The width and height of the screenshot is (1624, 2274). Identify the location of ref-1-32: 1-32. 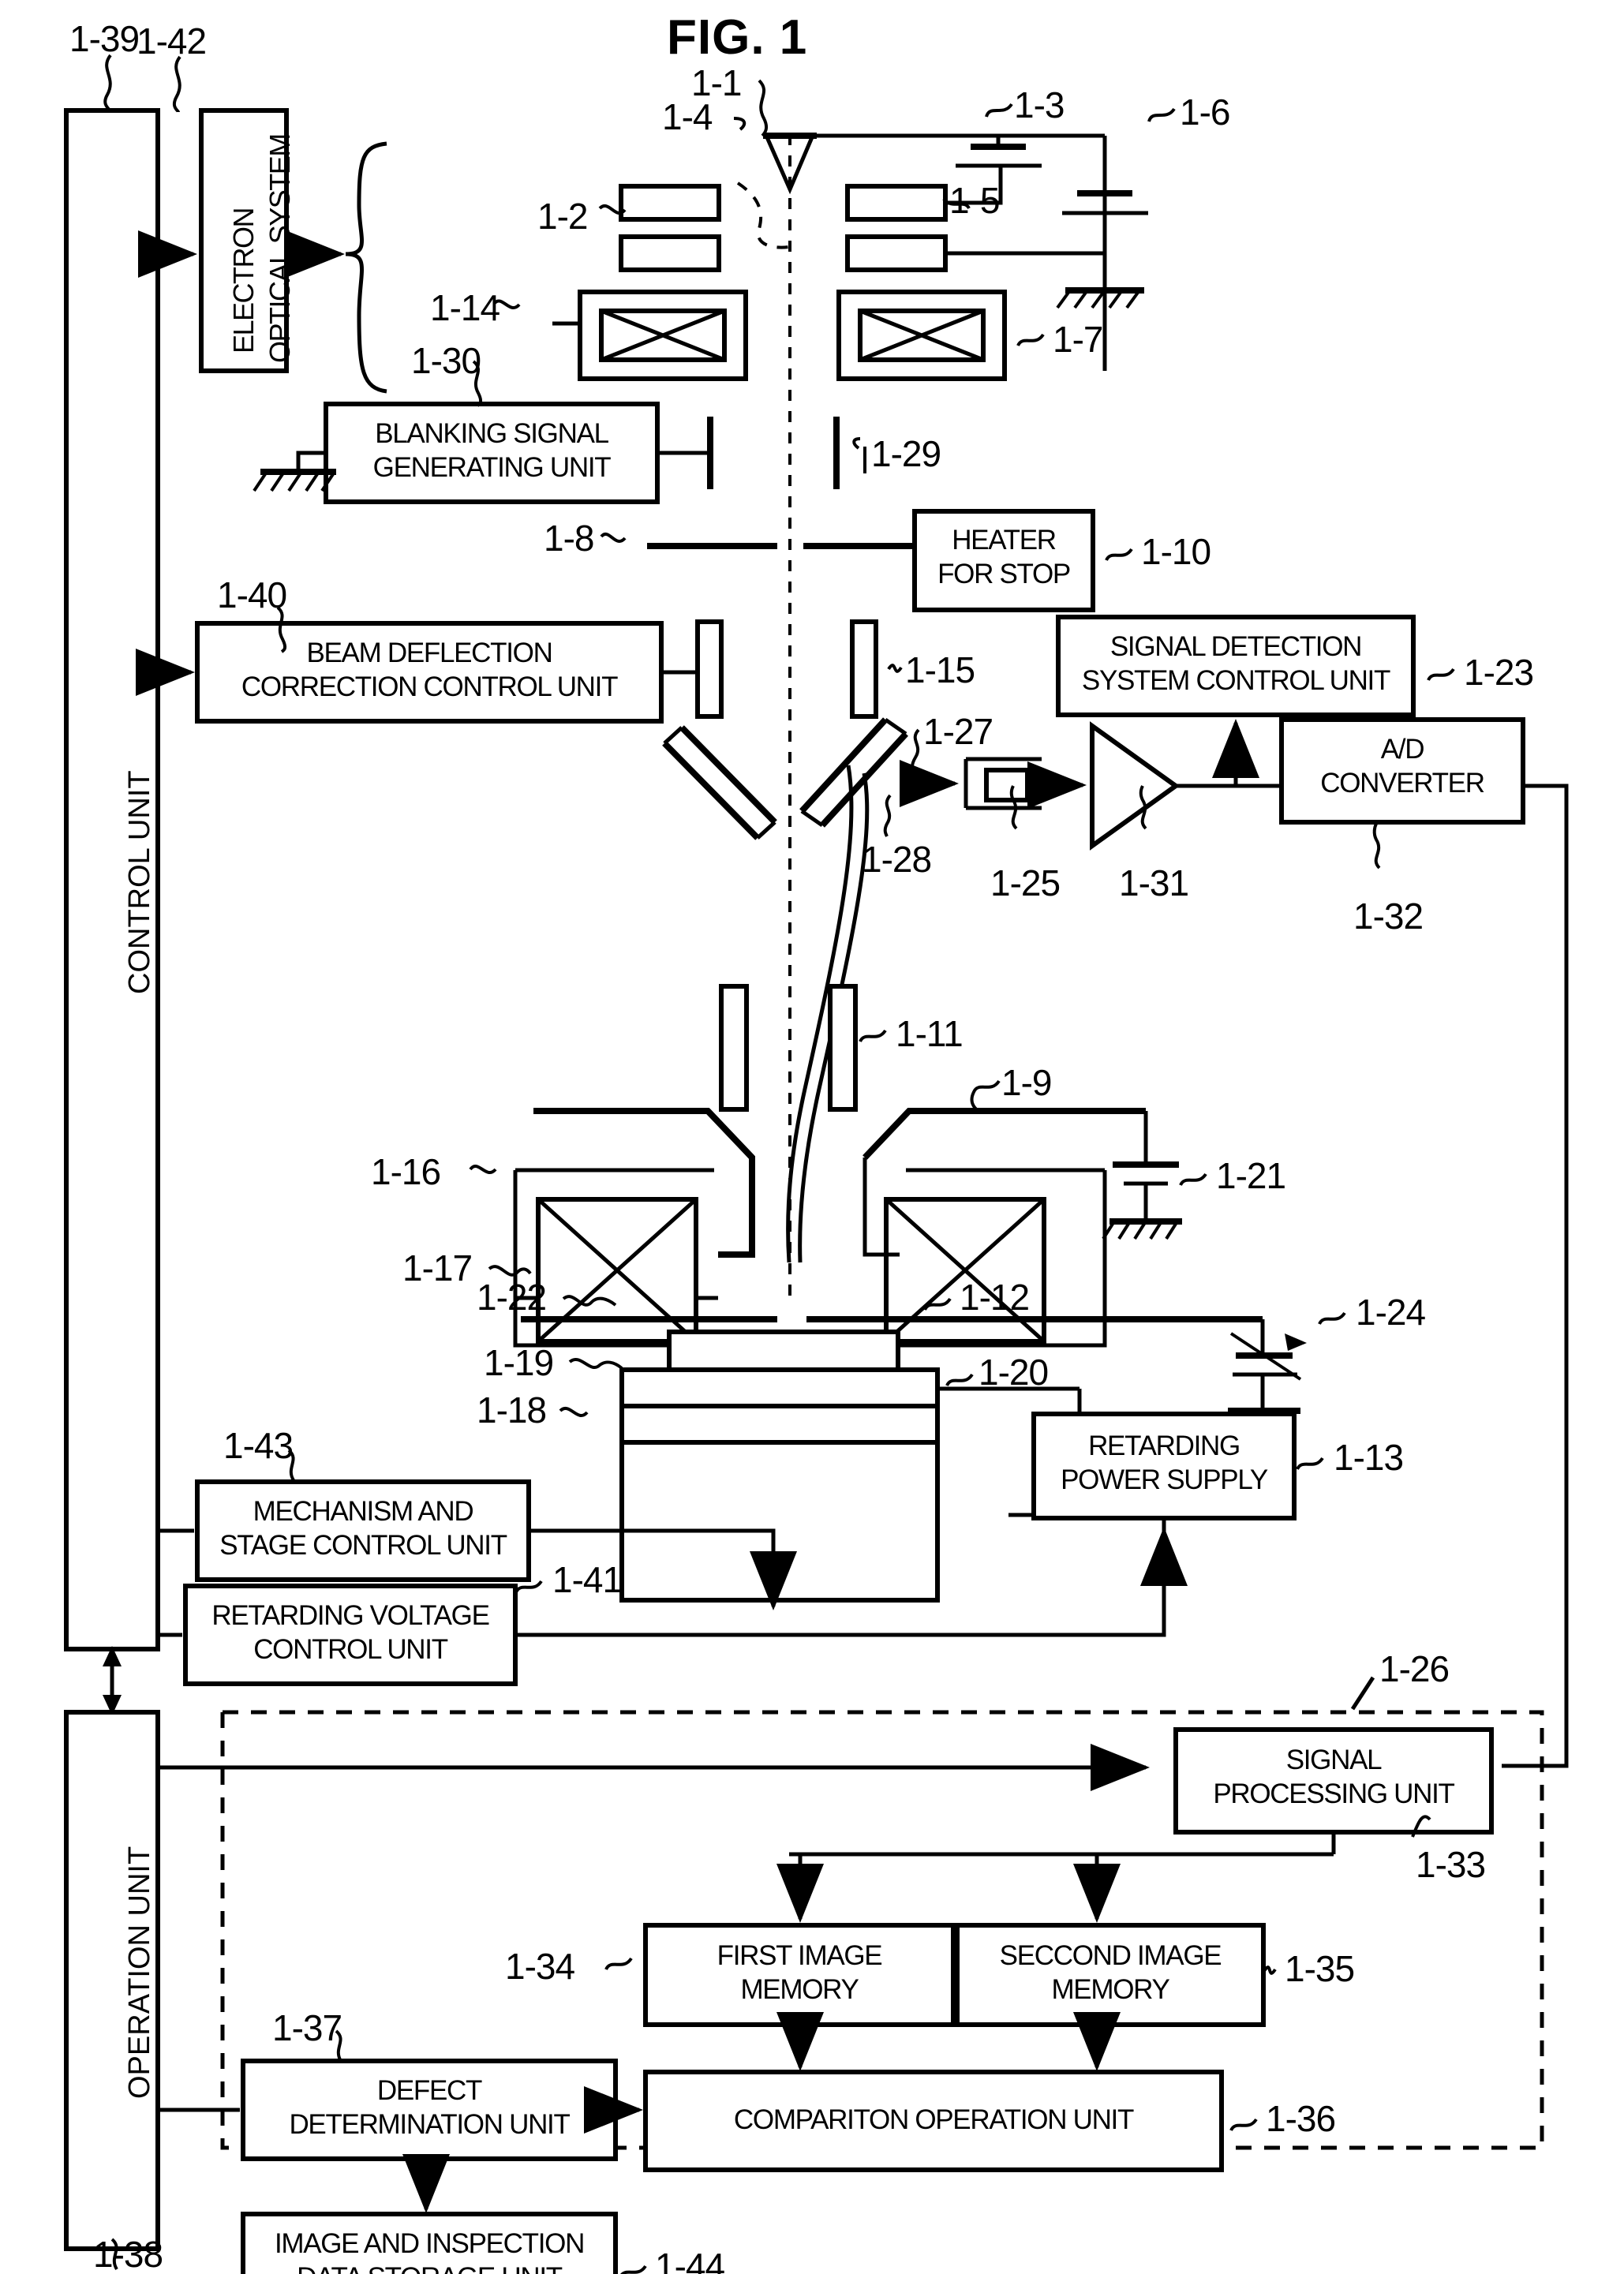
(1388, 916).